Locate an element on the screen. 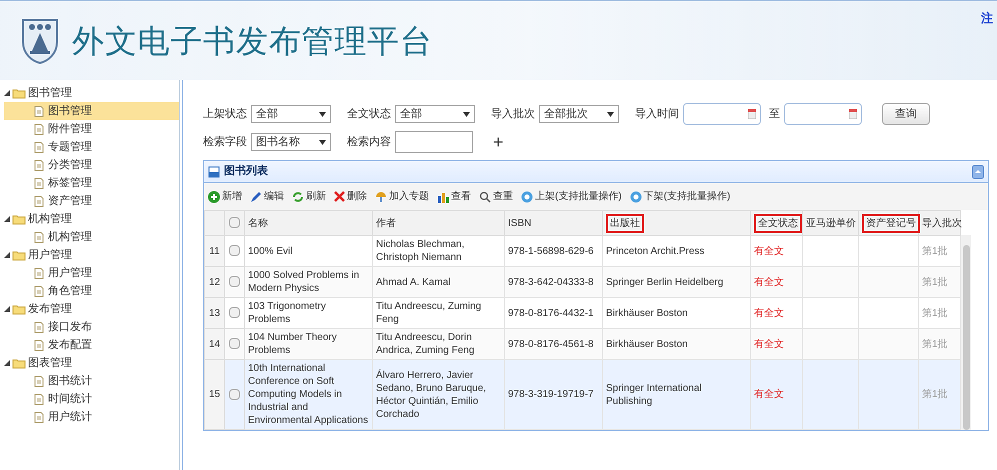 The image size is (997, 470). search-content-field is located at coordinates (434, 142).